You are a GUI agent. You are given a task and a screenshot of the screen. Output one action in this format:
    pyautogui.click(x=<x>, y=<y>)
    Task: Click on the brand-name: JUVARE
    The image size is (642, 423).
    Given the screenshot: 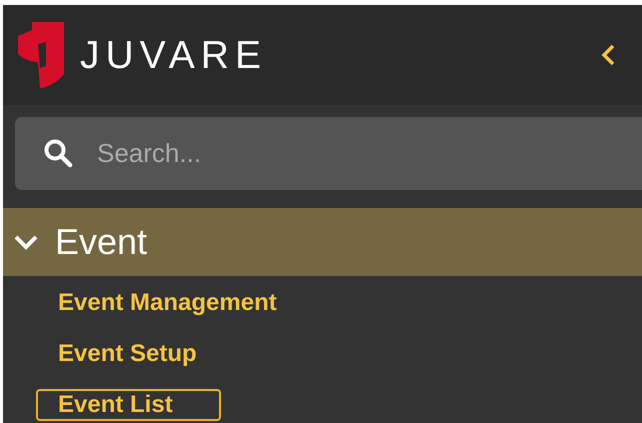 What is the action you would take?
    pyautogui.click(x=173, y=55)
    